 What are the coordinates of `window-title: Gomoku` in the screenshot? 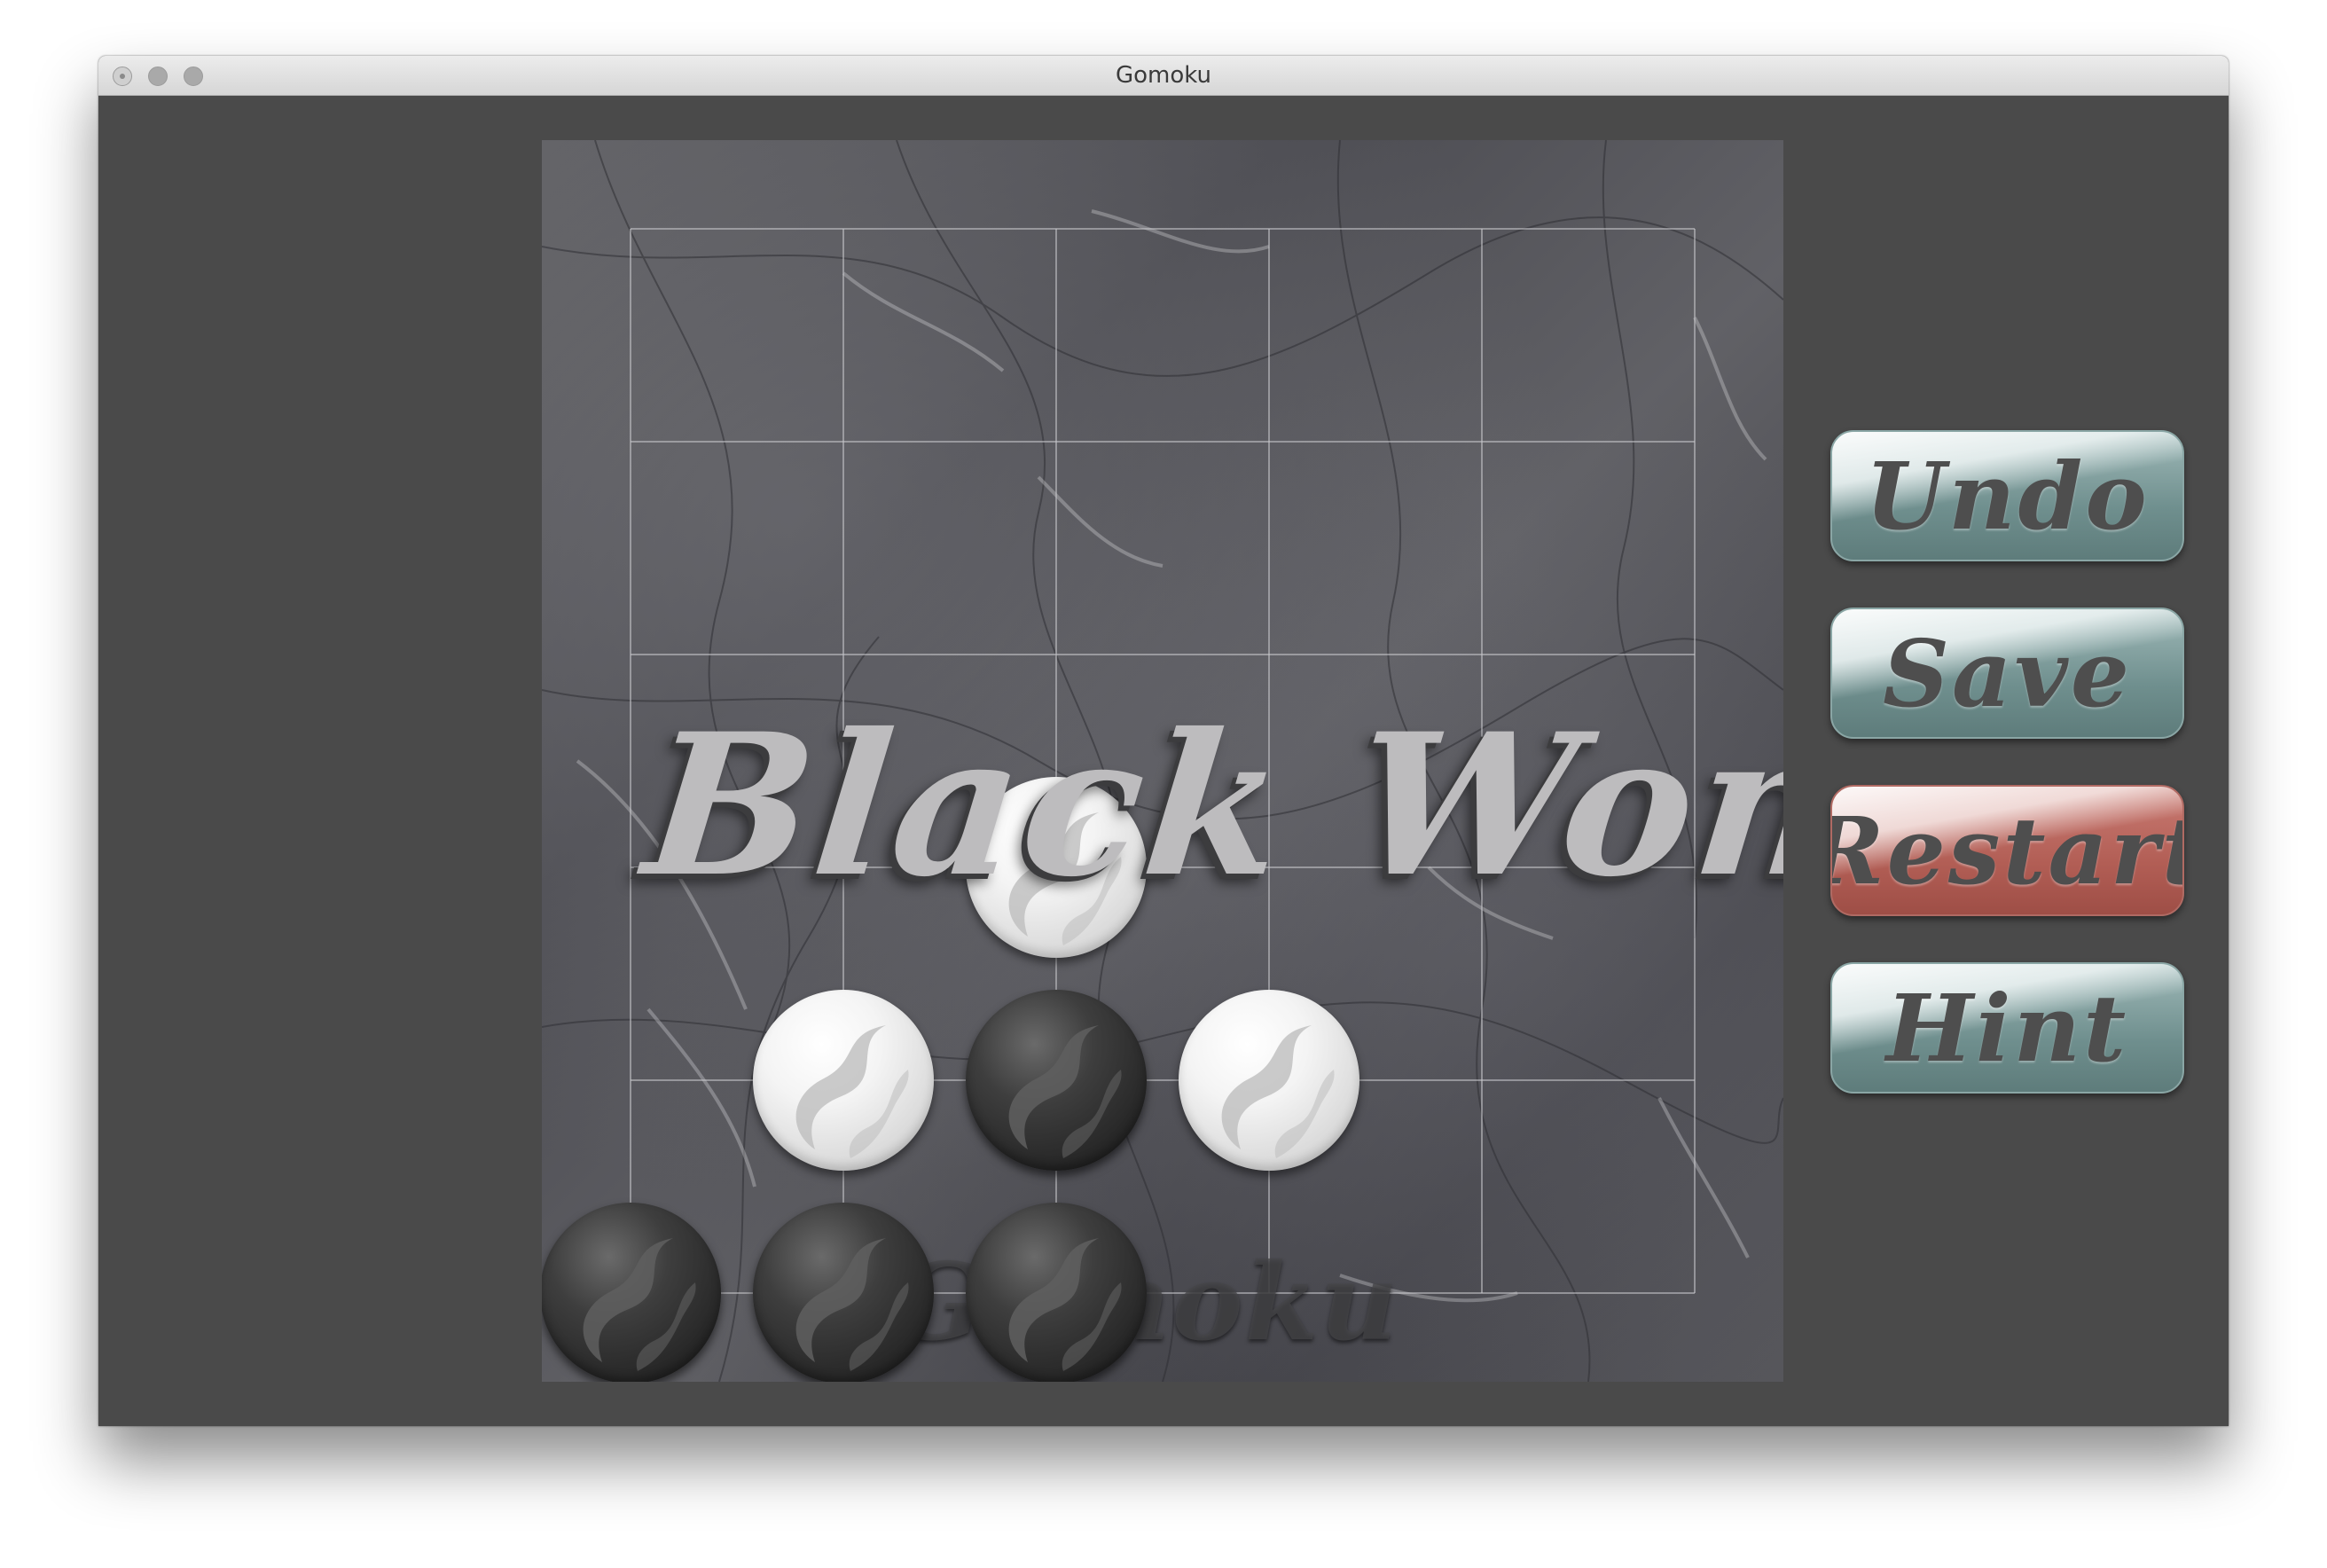 It's located at (1163, 76).